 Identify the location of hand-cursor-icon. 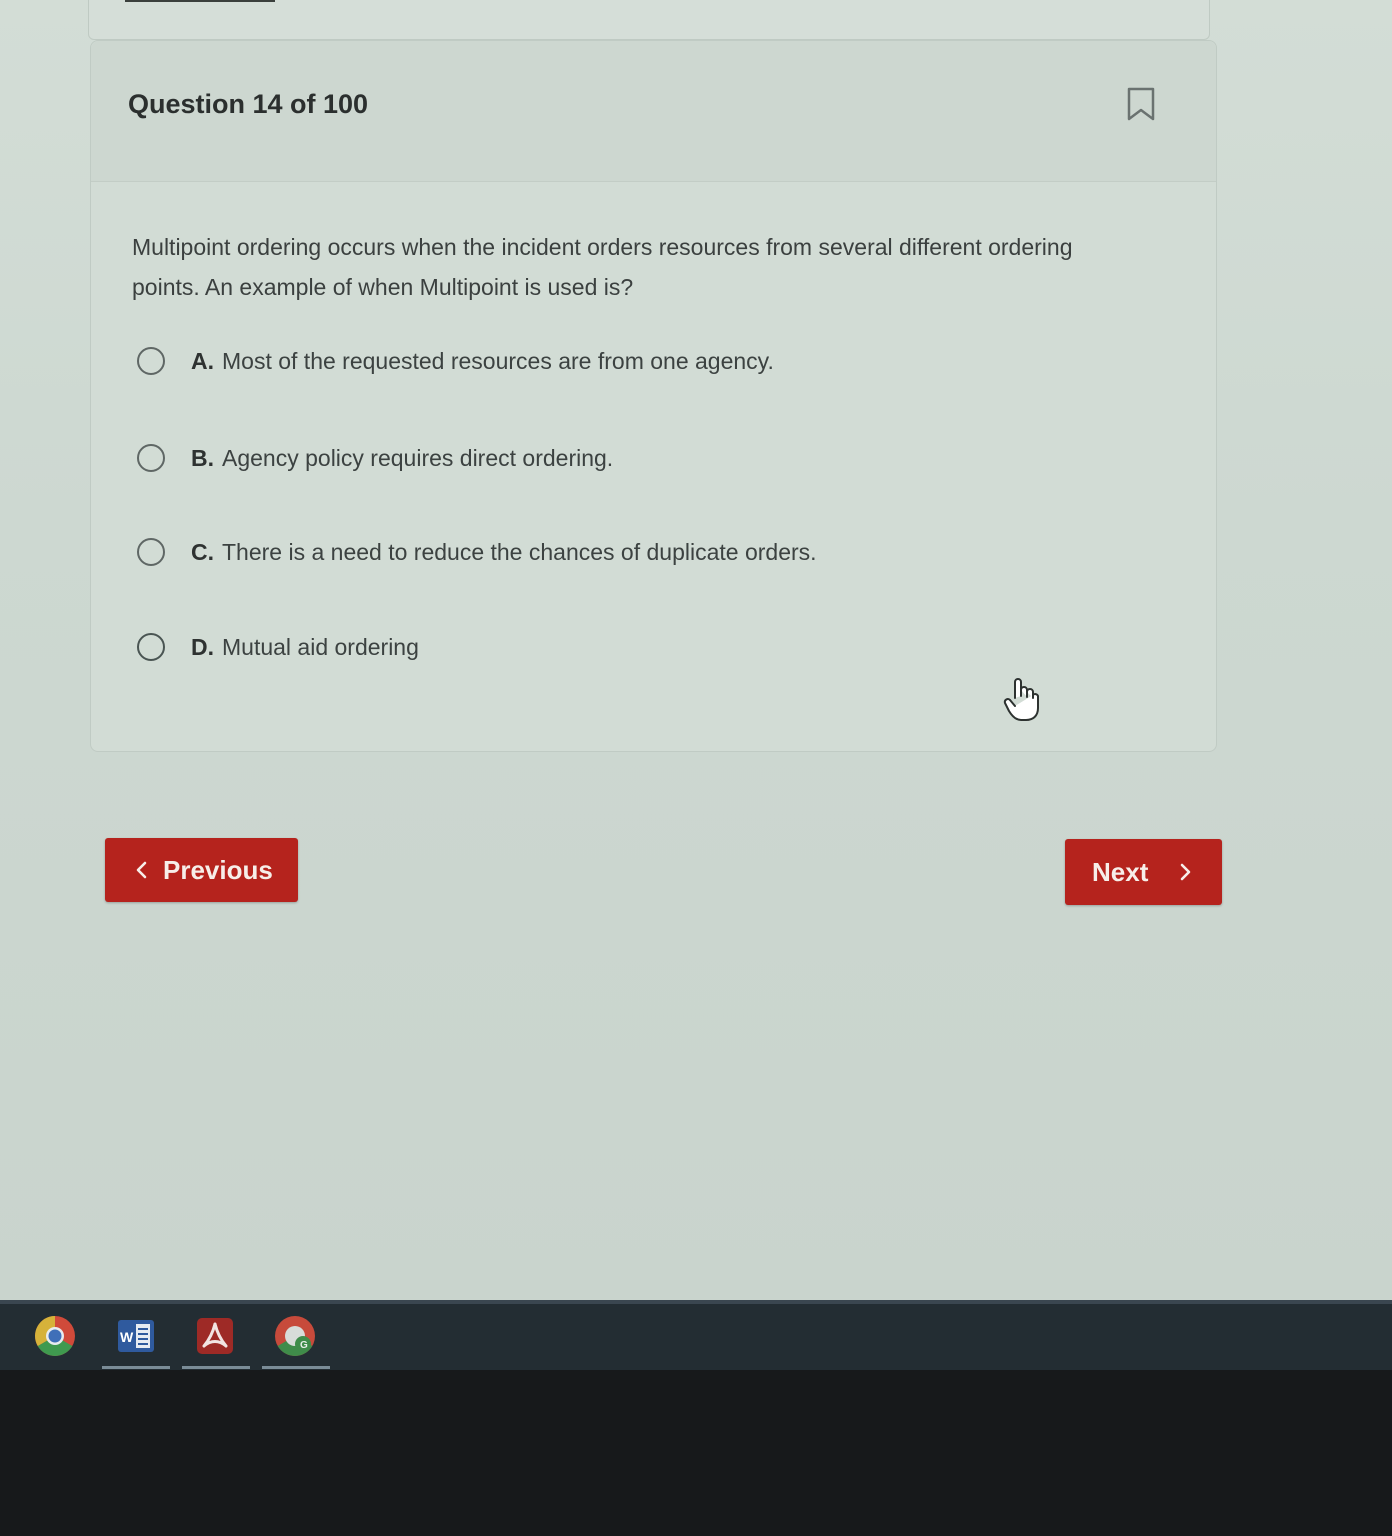
(1021, 699).